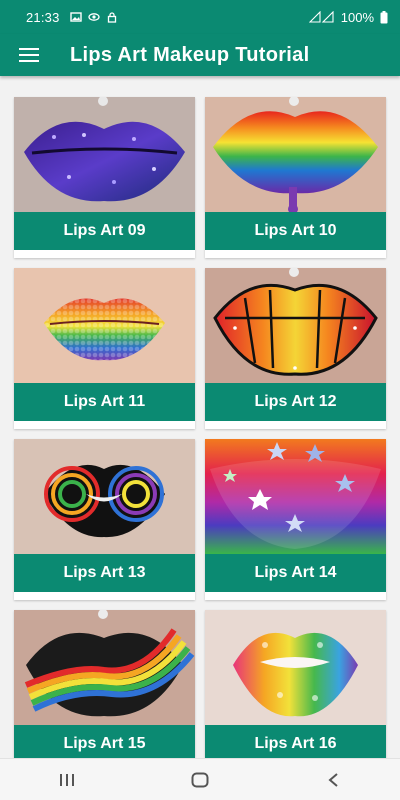 The height and width of the screenshot is (800, 400). Describe the element at coordinates (321, 17) in the screenshot. I see `signal-icon` at that location.